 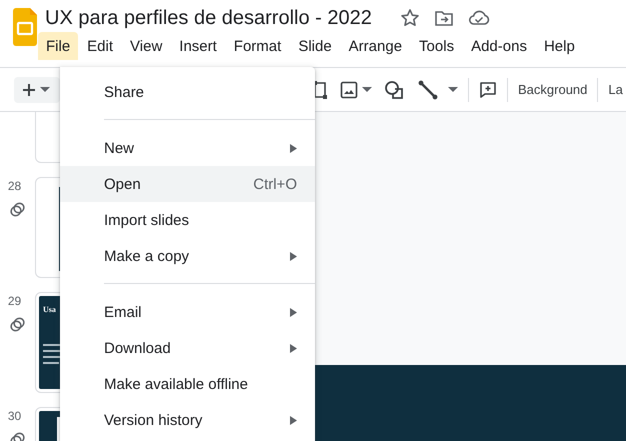 I want to click on menu-item: Make a copy, so click(x=187, y=256).